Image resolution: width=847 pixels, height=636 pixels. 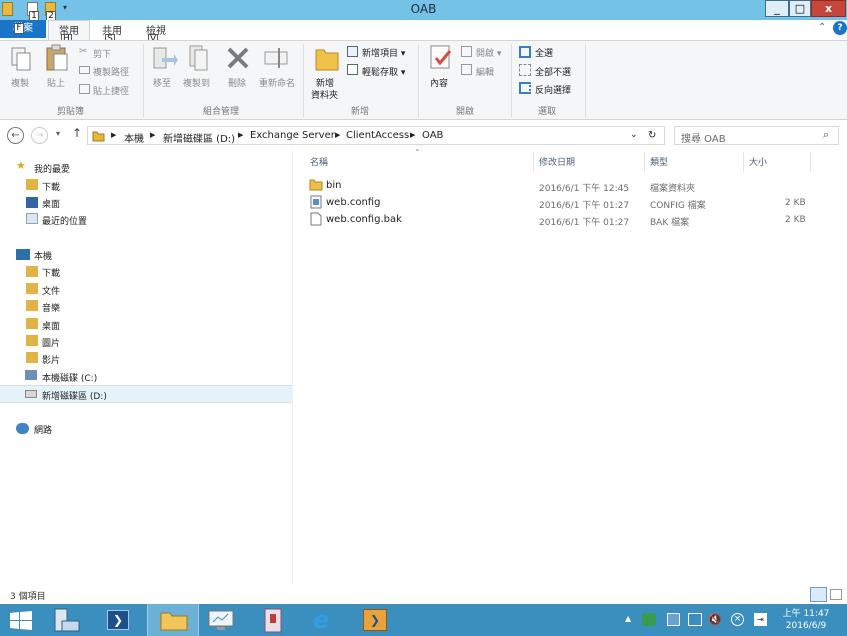 I want to click on paste-shortcut-icon, so click(x=84, y=89).